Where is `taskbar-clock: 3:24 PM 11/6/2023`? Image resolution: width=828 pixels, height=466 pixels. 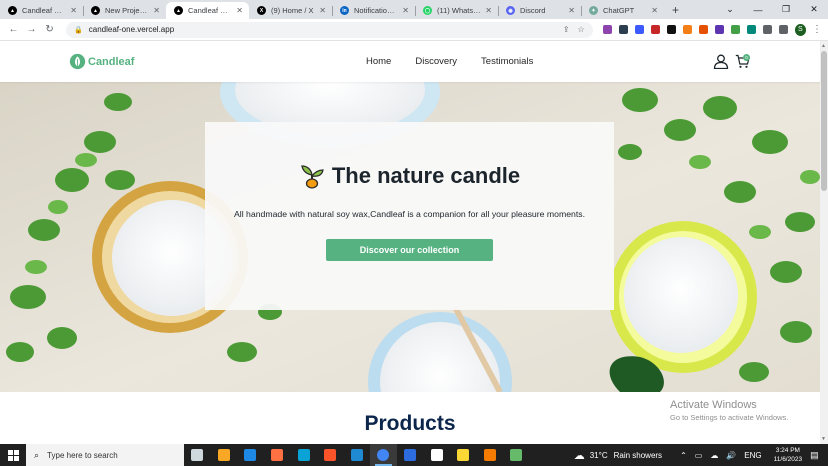 taskbar-clock: 3:24 PM 11/6/2023 is located at coordinates (788, 455).